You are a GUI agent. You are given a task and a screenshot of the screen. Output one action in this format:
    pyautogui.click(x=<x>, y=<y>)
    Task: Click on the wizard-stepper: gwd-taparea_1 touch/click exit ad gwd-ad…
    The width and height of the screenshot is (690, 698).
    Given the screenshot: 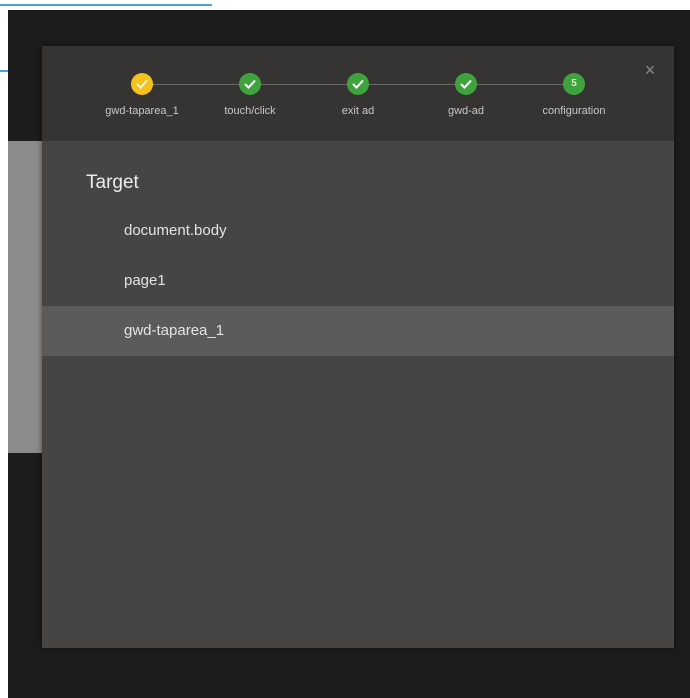 What is the action you would take?
    pyautogui.click(x=358, y=98)
    